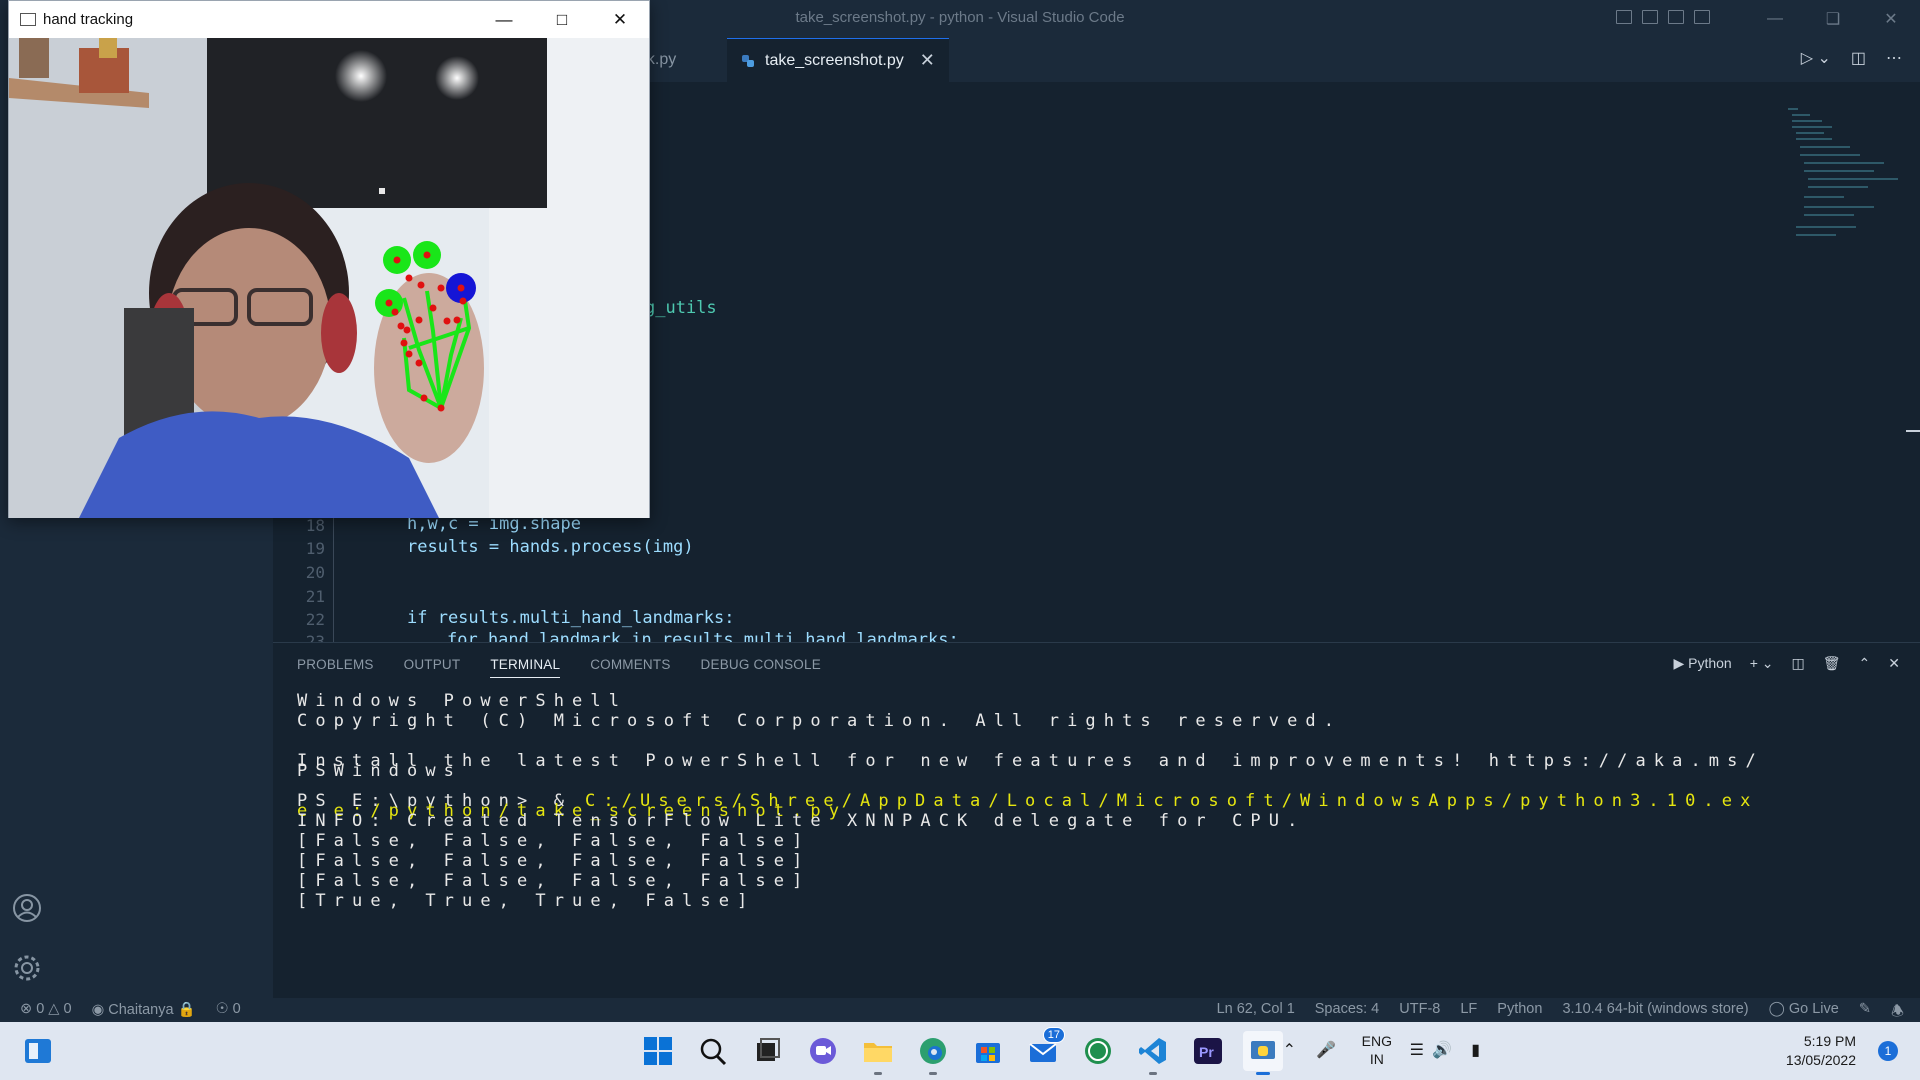 This screenshot has height=1080, width=1920. I want to click on hand-tracking-title: hand tracking, so click(88, 19).